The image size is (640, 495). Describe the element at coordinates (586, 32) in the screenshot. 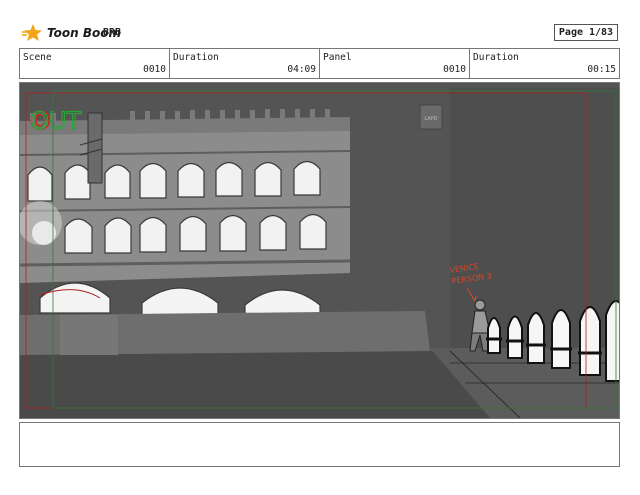

I see `page-indicator: Page 1/83` at that location.